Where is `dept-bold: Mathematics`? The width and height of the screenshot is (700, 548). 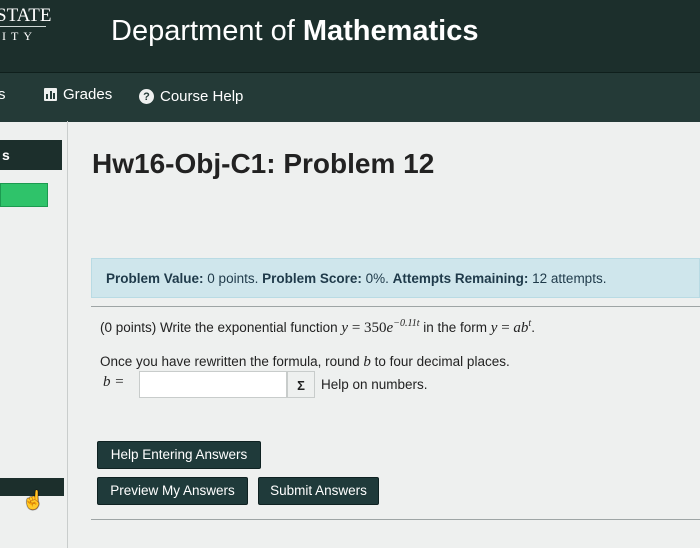 dept-bold: Mathematics is located at coordinates (390, 31).